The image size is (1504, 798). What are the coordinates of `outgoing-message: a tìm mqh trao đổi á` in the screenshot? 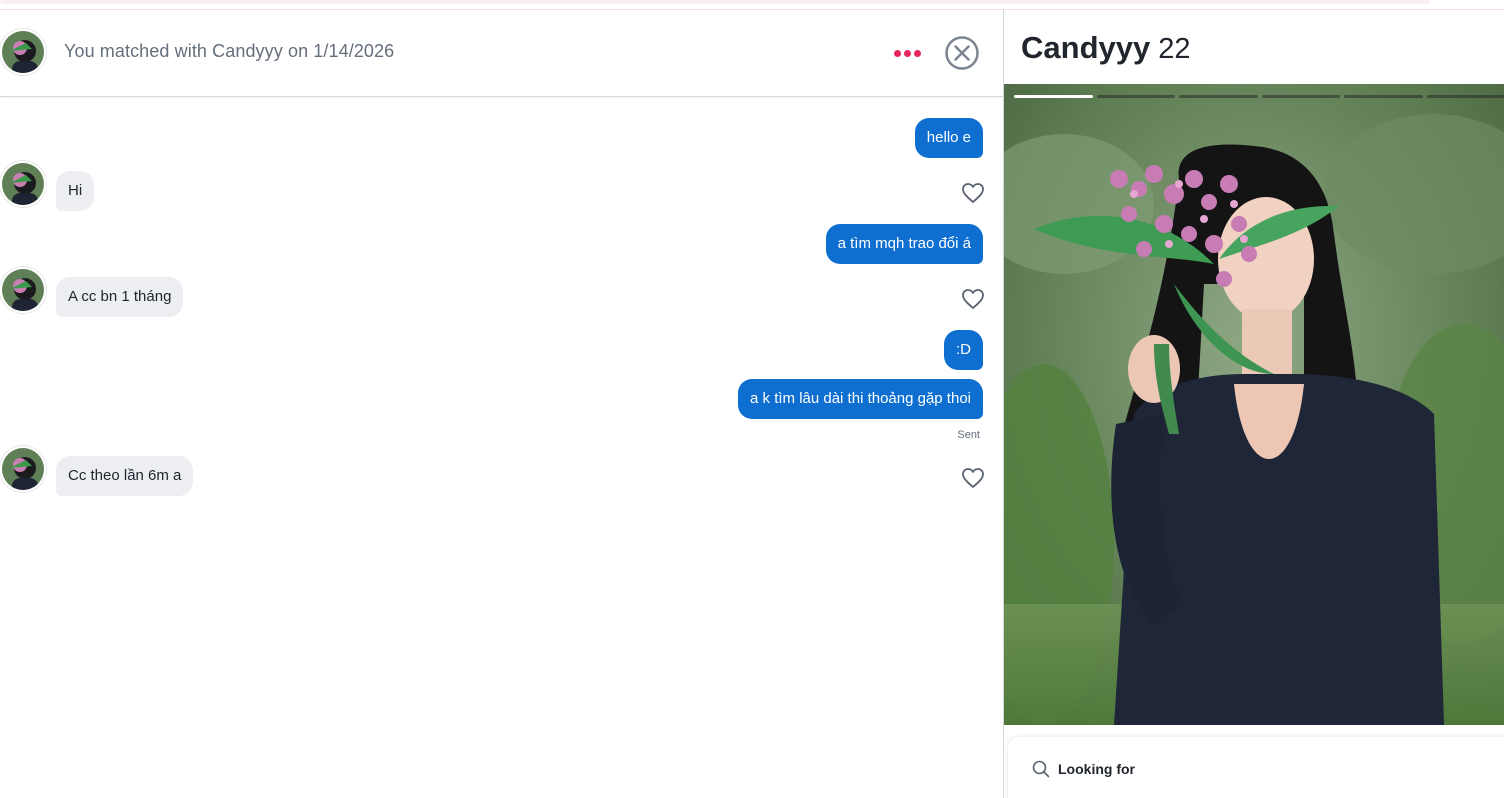 It's located at (904, 244).